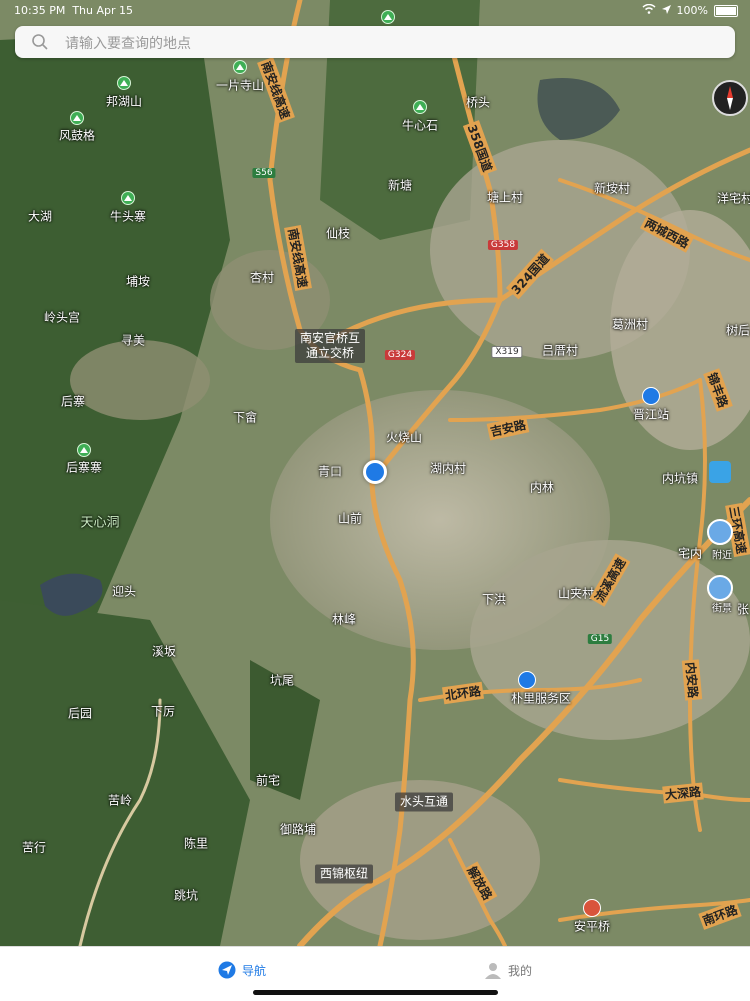 Image resolution: width=750 pixels, height=1001 pixels. Describe the element at coordinates (733, 198) in the screenshot. I see `place-label: 洋宅村` at that location.